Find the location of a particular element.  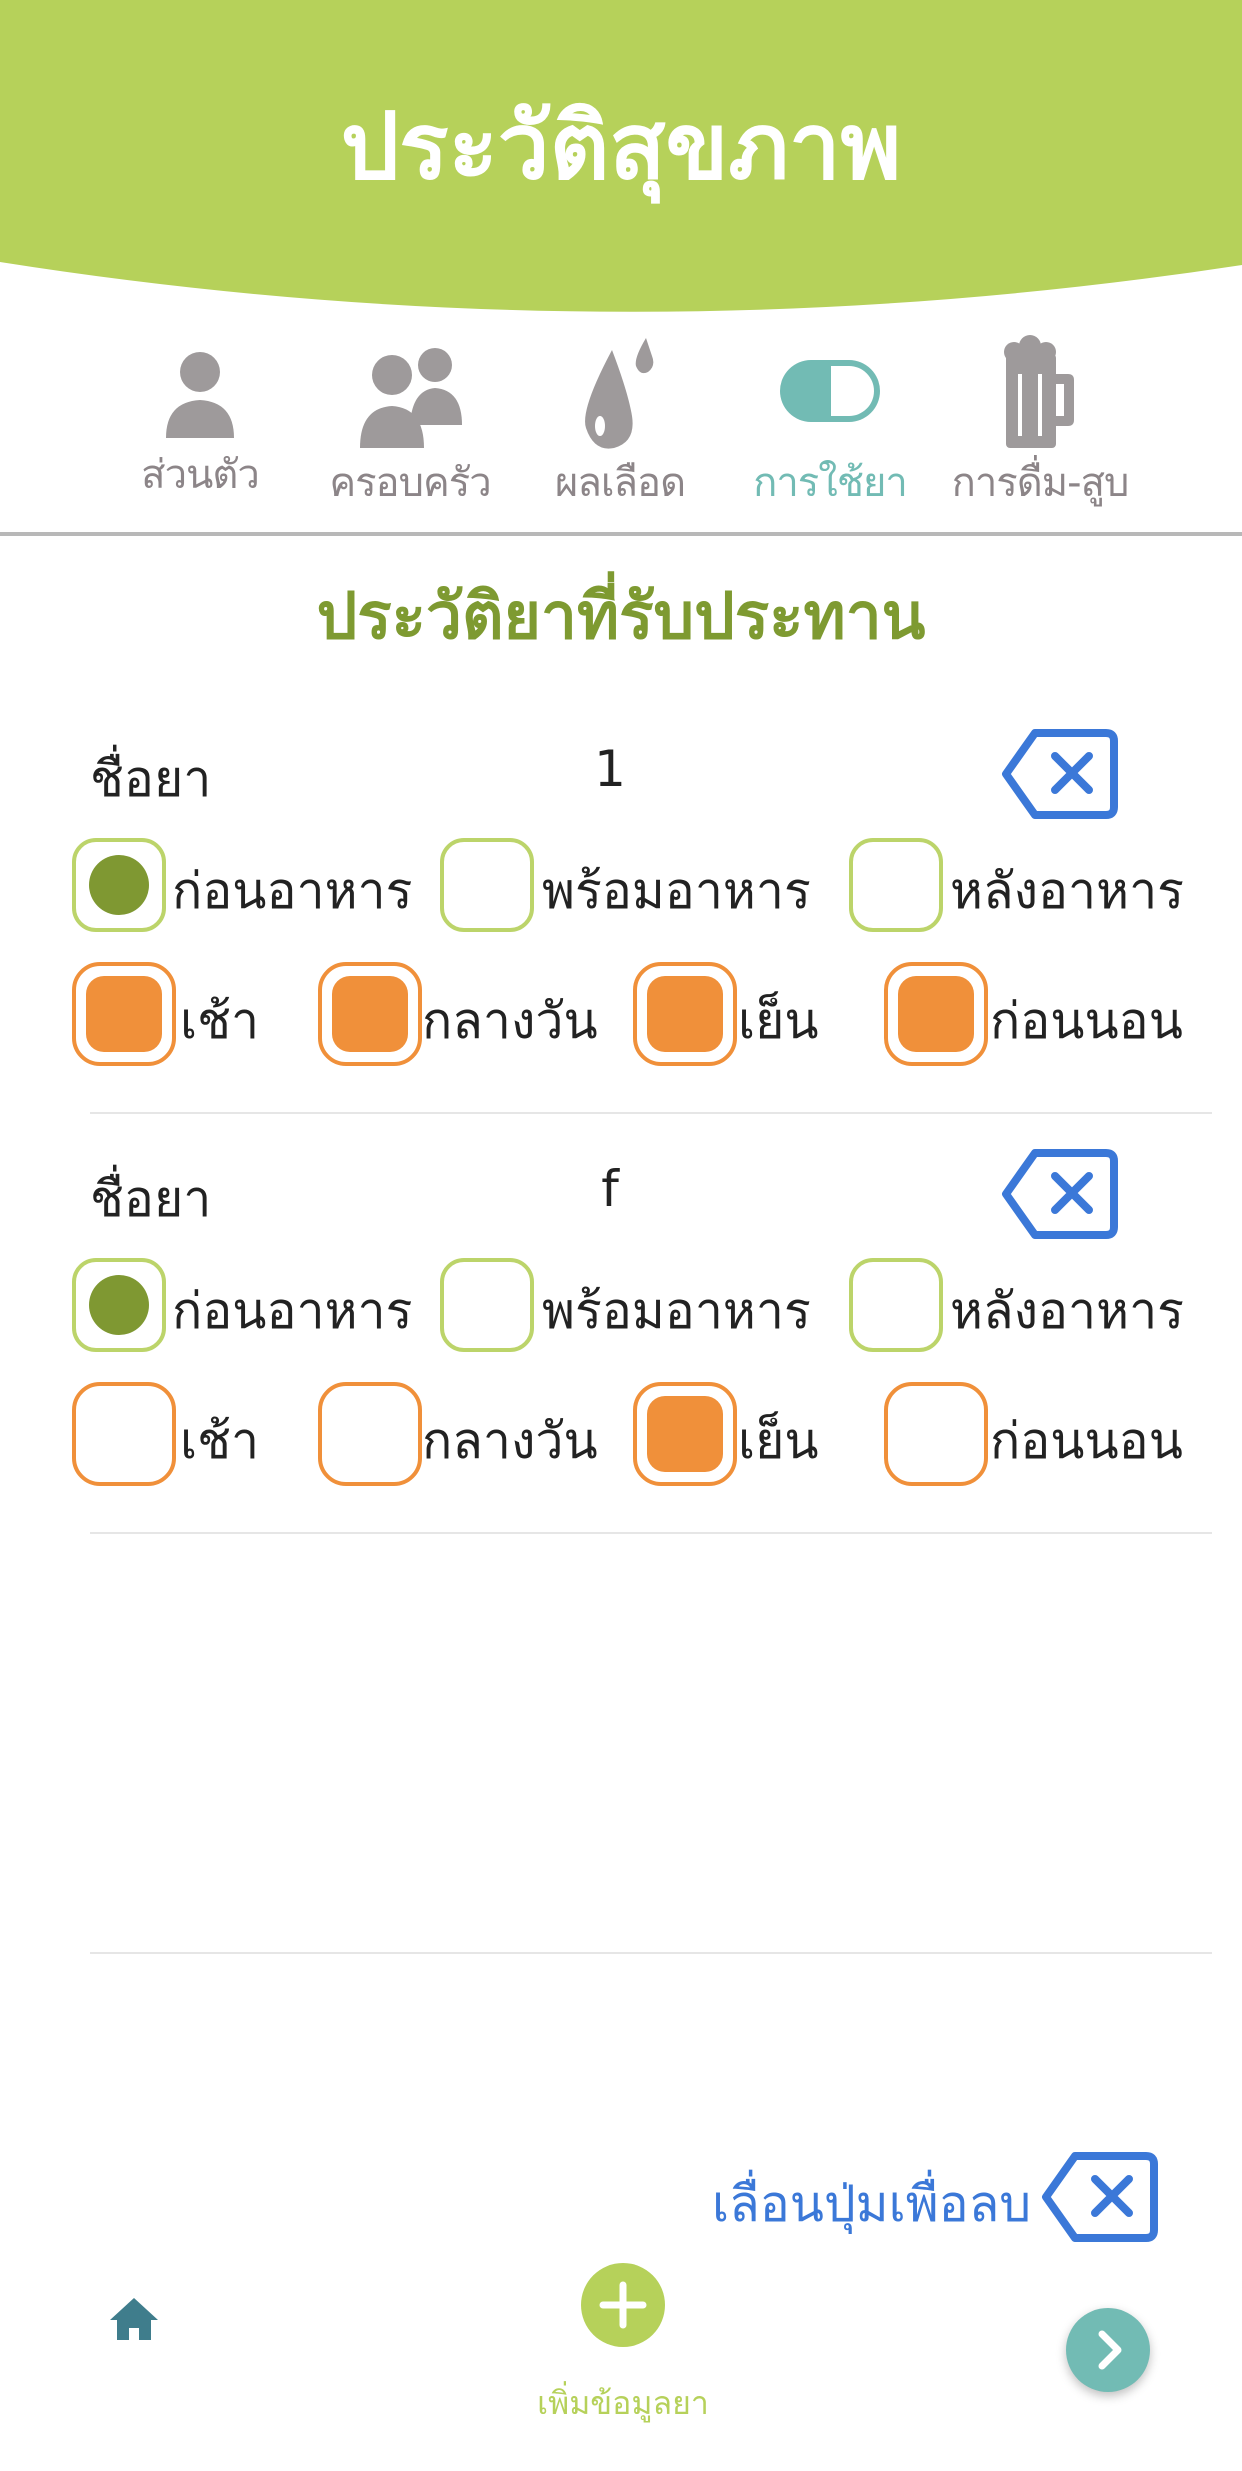

plus-icon is located at coordinates (623, 2305).